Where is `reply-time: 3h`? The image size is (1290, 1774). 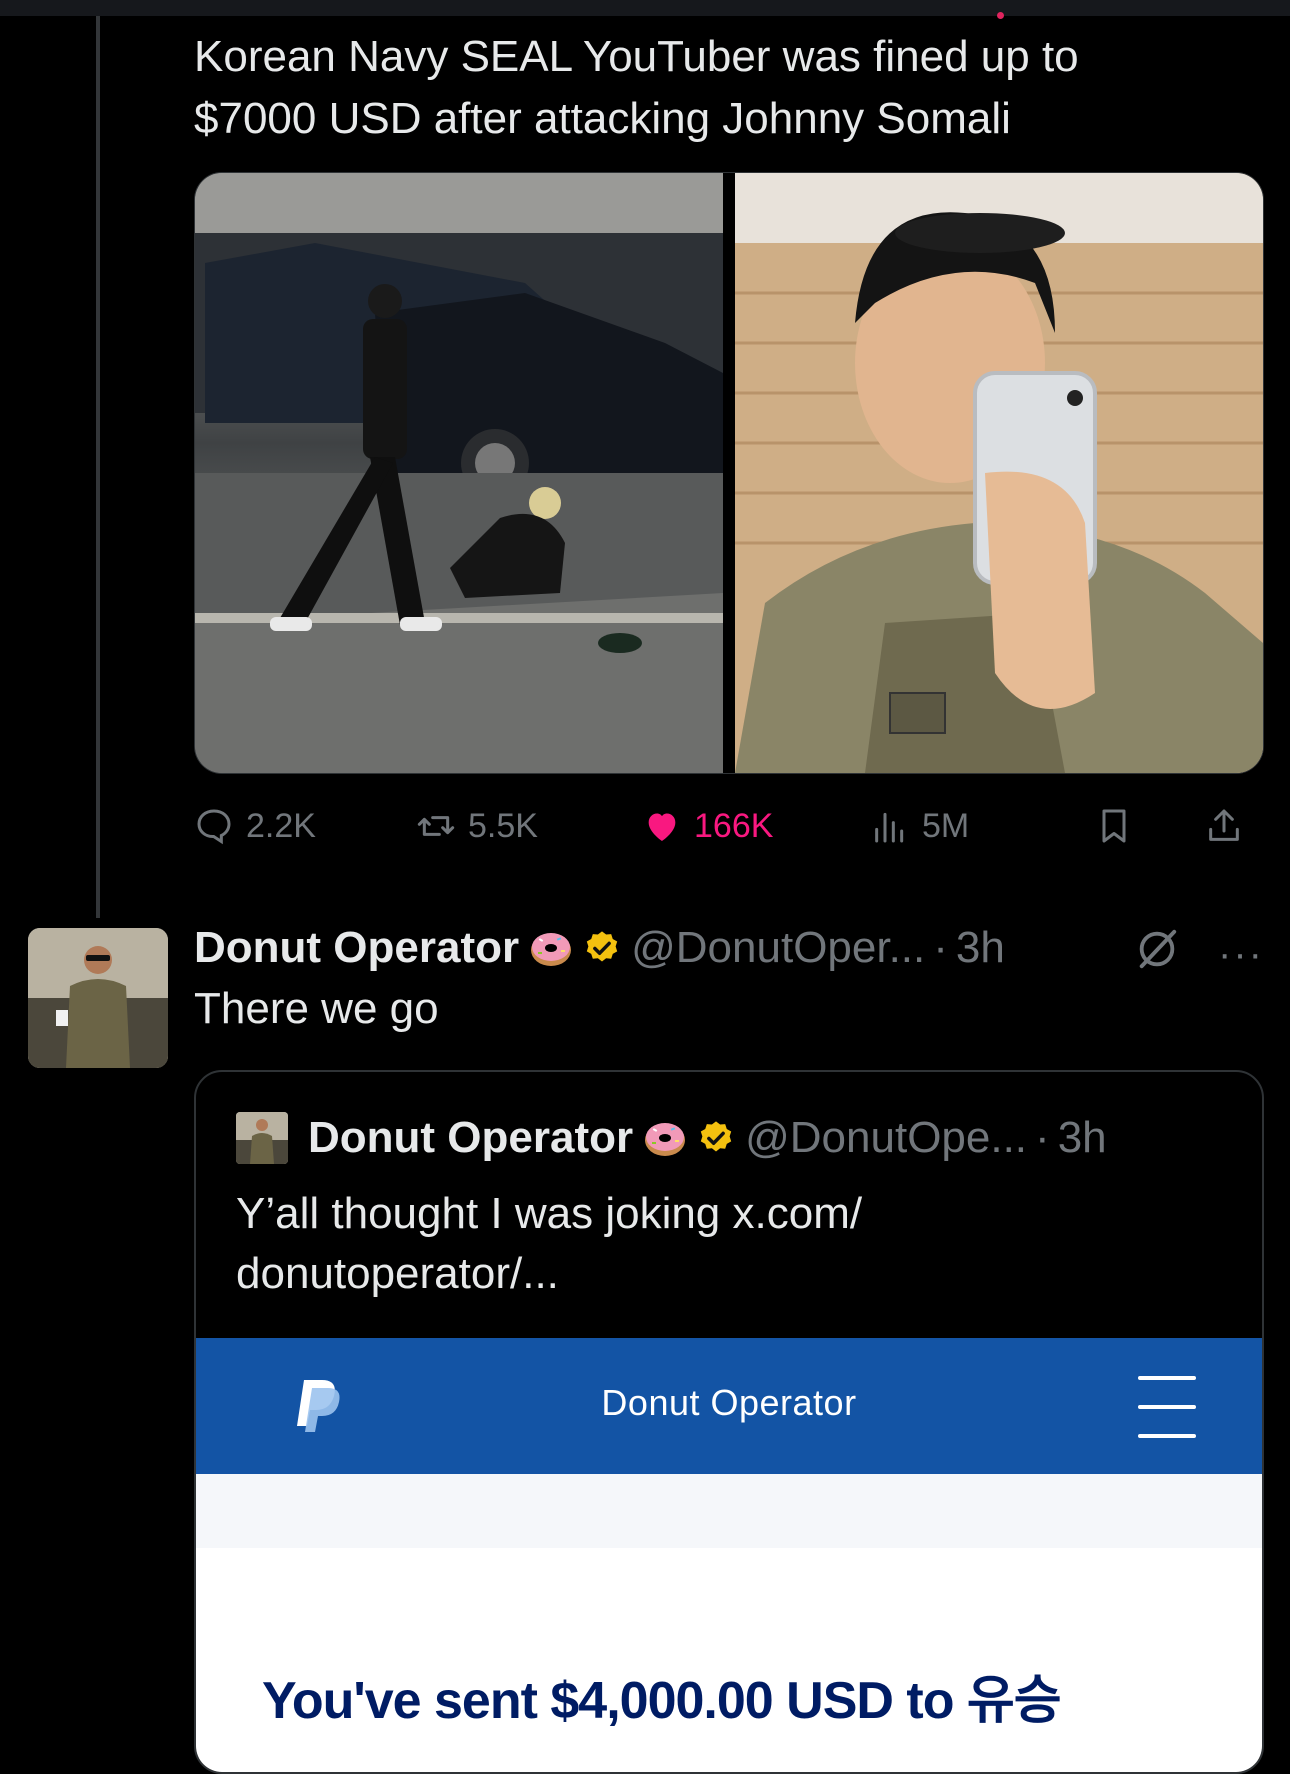
reply-time: 3h is located at coordinates (980, 948).